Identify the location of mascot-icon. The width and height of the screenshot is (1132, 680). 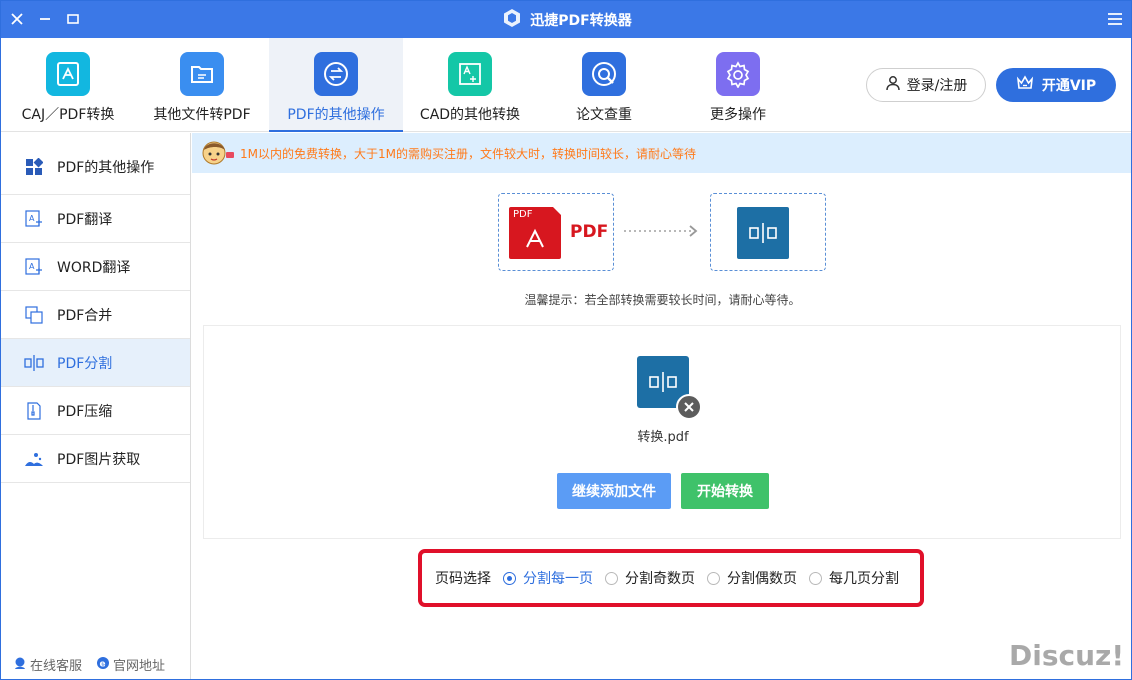
(218, 153).